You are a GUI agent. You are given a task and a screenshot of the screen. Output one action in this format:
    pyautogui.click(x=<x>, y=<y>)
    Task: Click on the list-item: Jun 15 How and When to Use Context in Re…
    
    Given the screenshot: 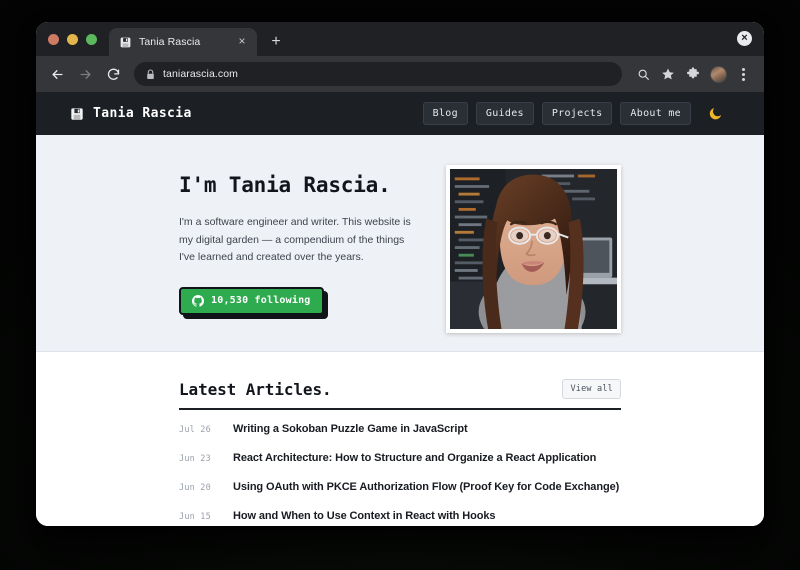 What is the action you would take?
    pyautogui.click(x=400, y=513)
    